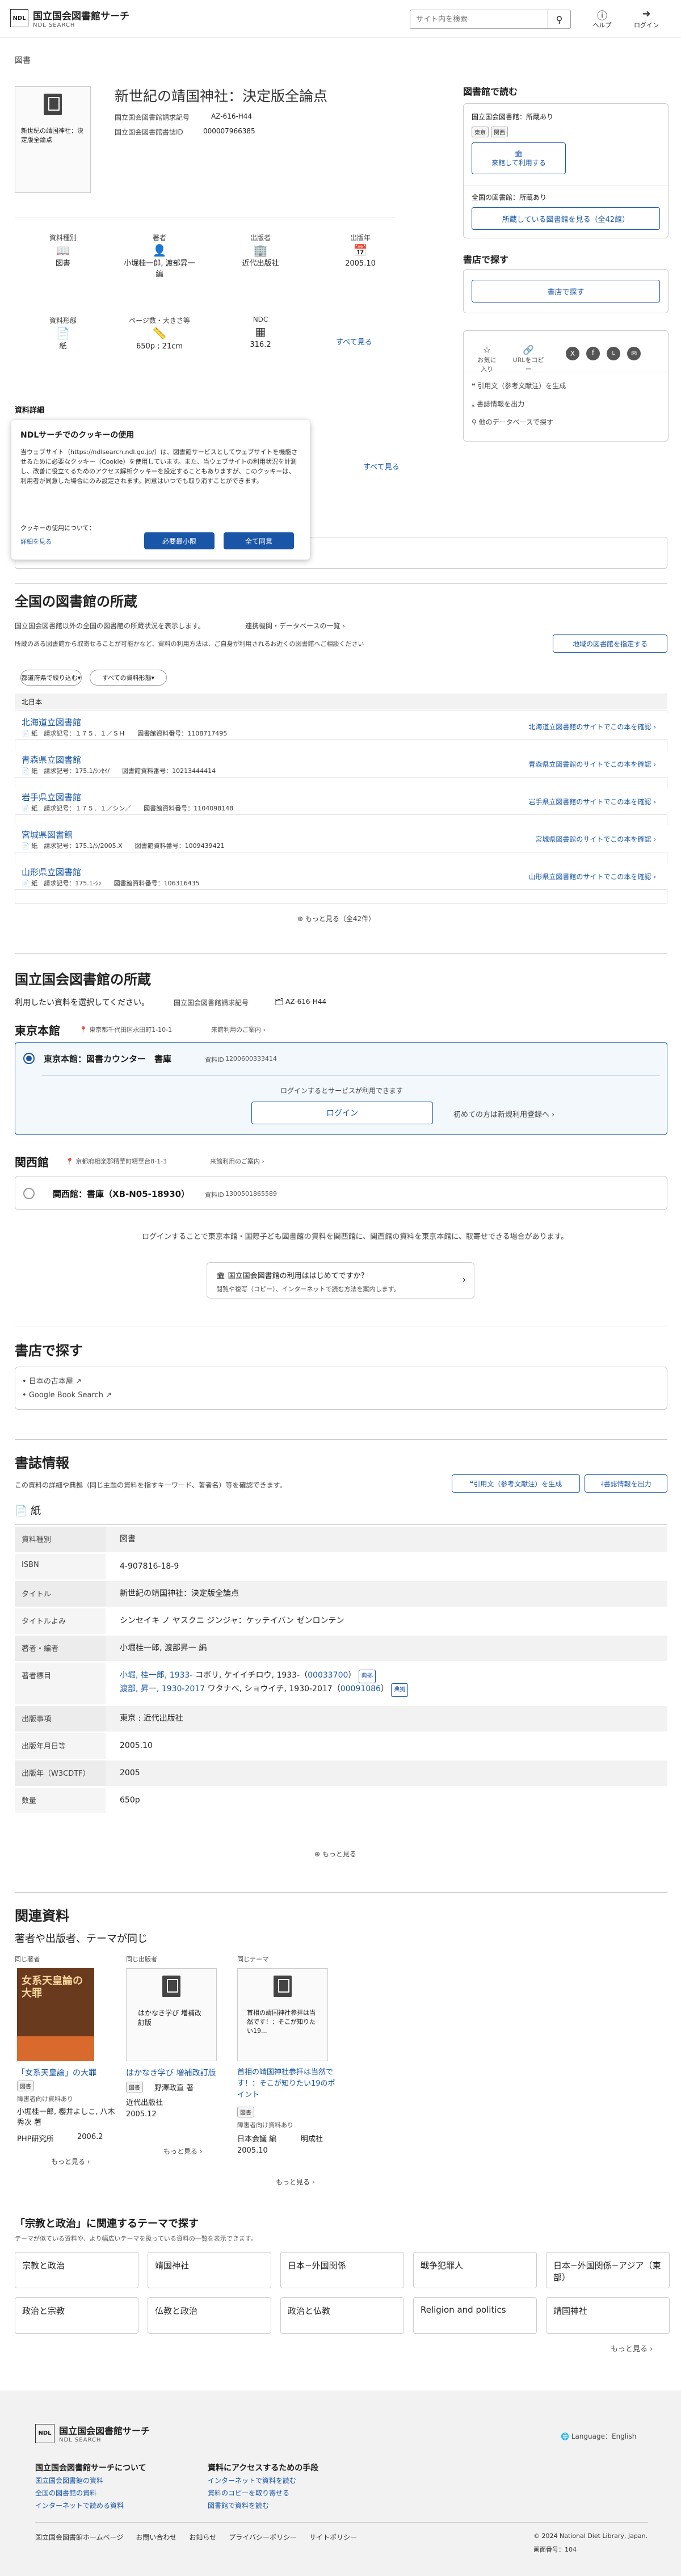 This screenshot has width=681, height=2576. I want to click on cookie-detail-link: 詳細を見る, so click(36, 541).